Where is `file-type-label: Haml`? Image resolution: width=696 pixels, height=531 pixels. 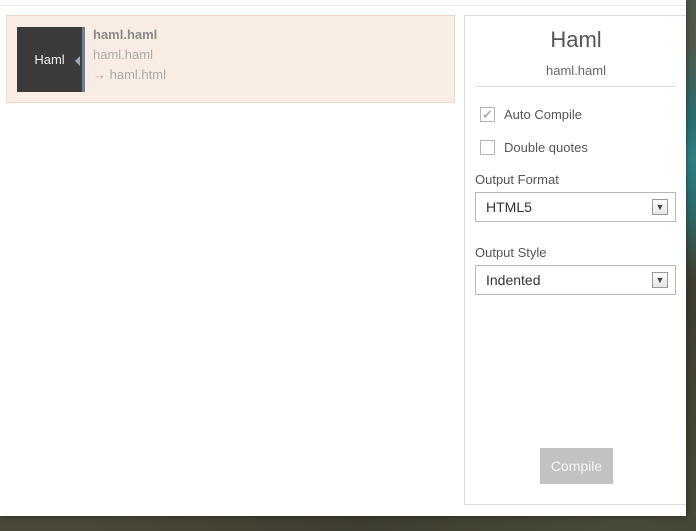
file-type-label: Haml is located at coordinates (49, 59).